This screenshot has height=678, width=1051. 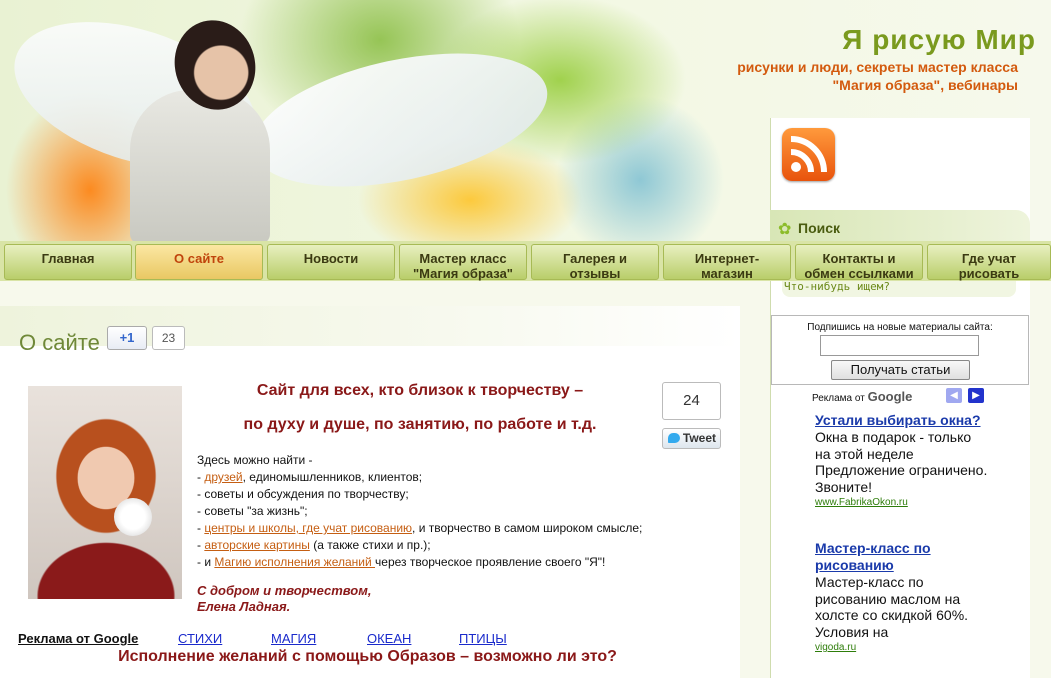 What do you see at coordinates (59, 342) in the screenshot?
I see `page-title: О сайте` at bounding box center [59, 342].